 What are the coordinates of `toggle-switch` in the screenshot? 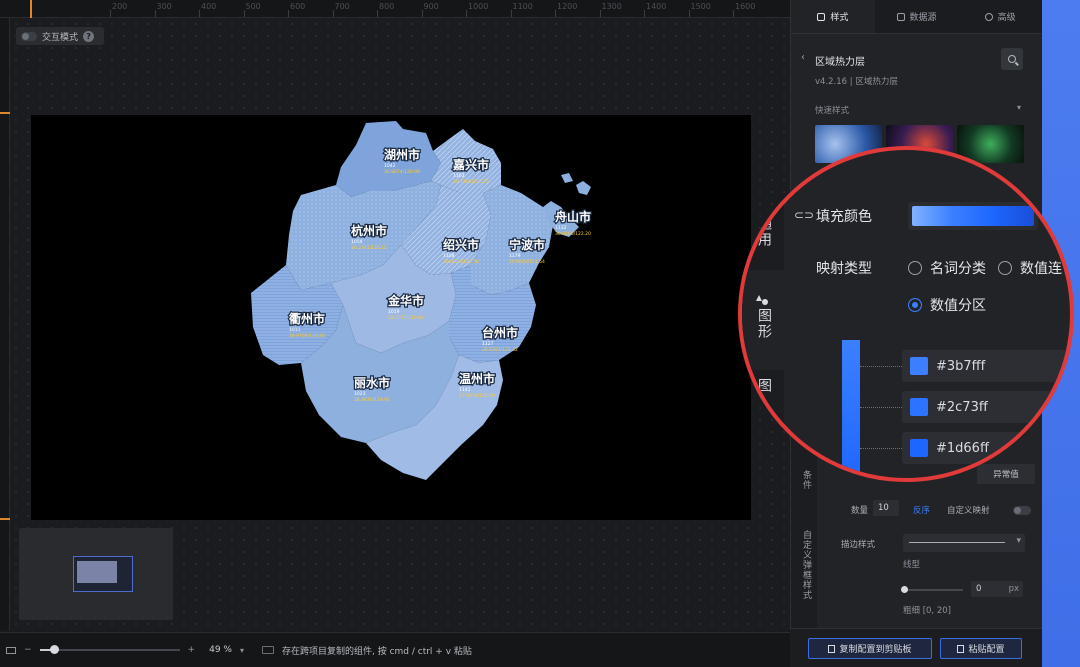 It's located at (29, 36).